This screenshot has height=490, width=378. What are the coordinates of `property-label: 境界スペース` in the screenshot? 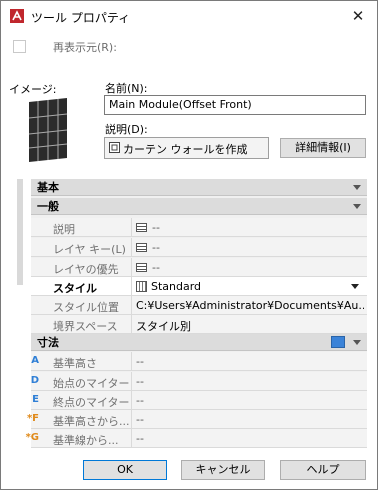 It's located at (85, 326).